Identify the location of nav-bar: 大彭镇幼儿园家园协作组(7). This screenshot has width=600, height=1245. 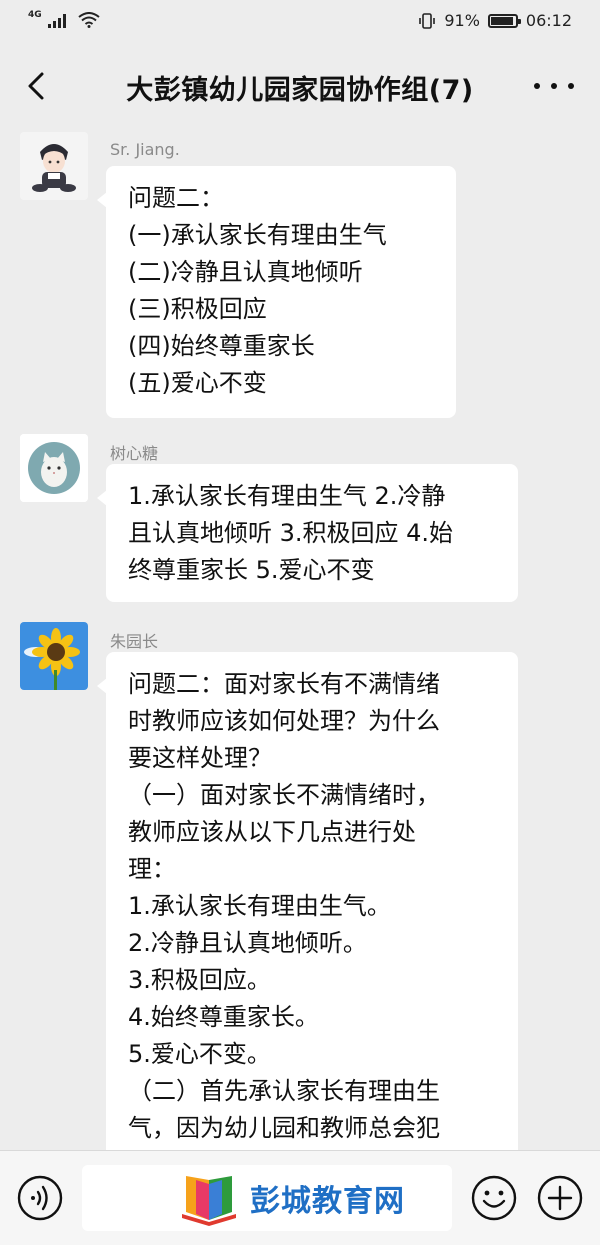
(300, 86).